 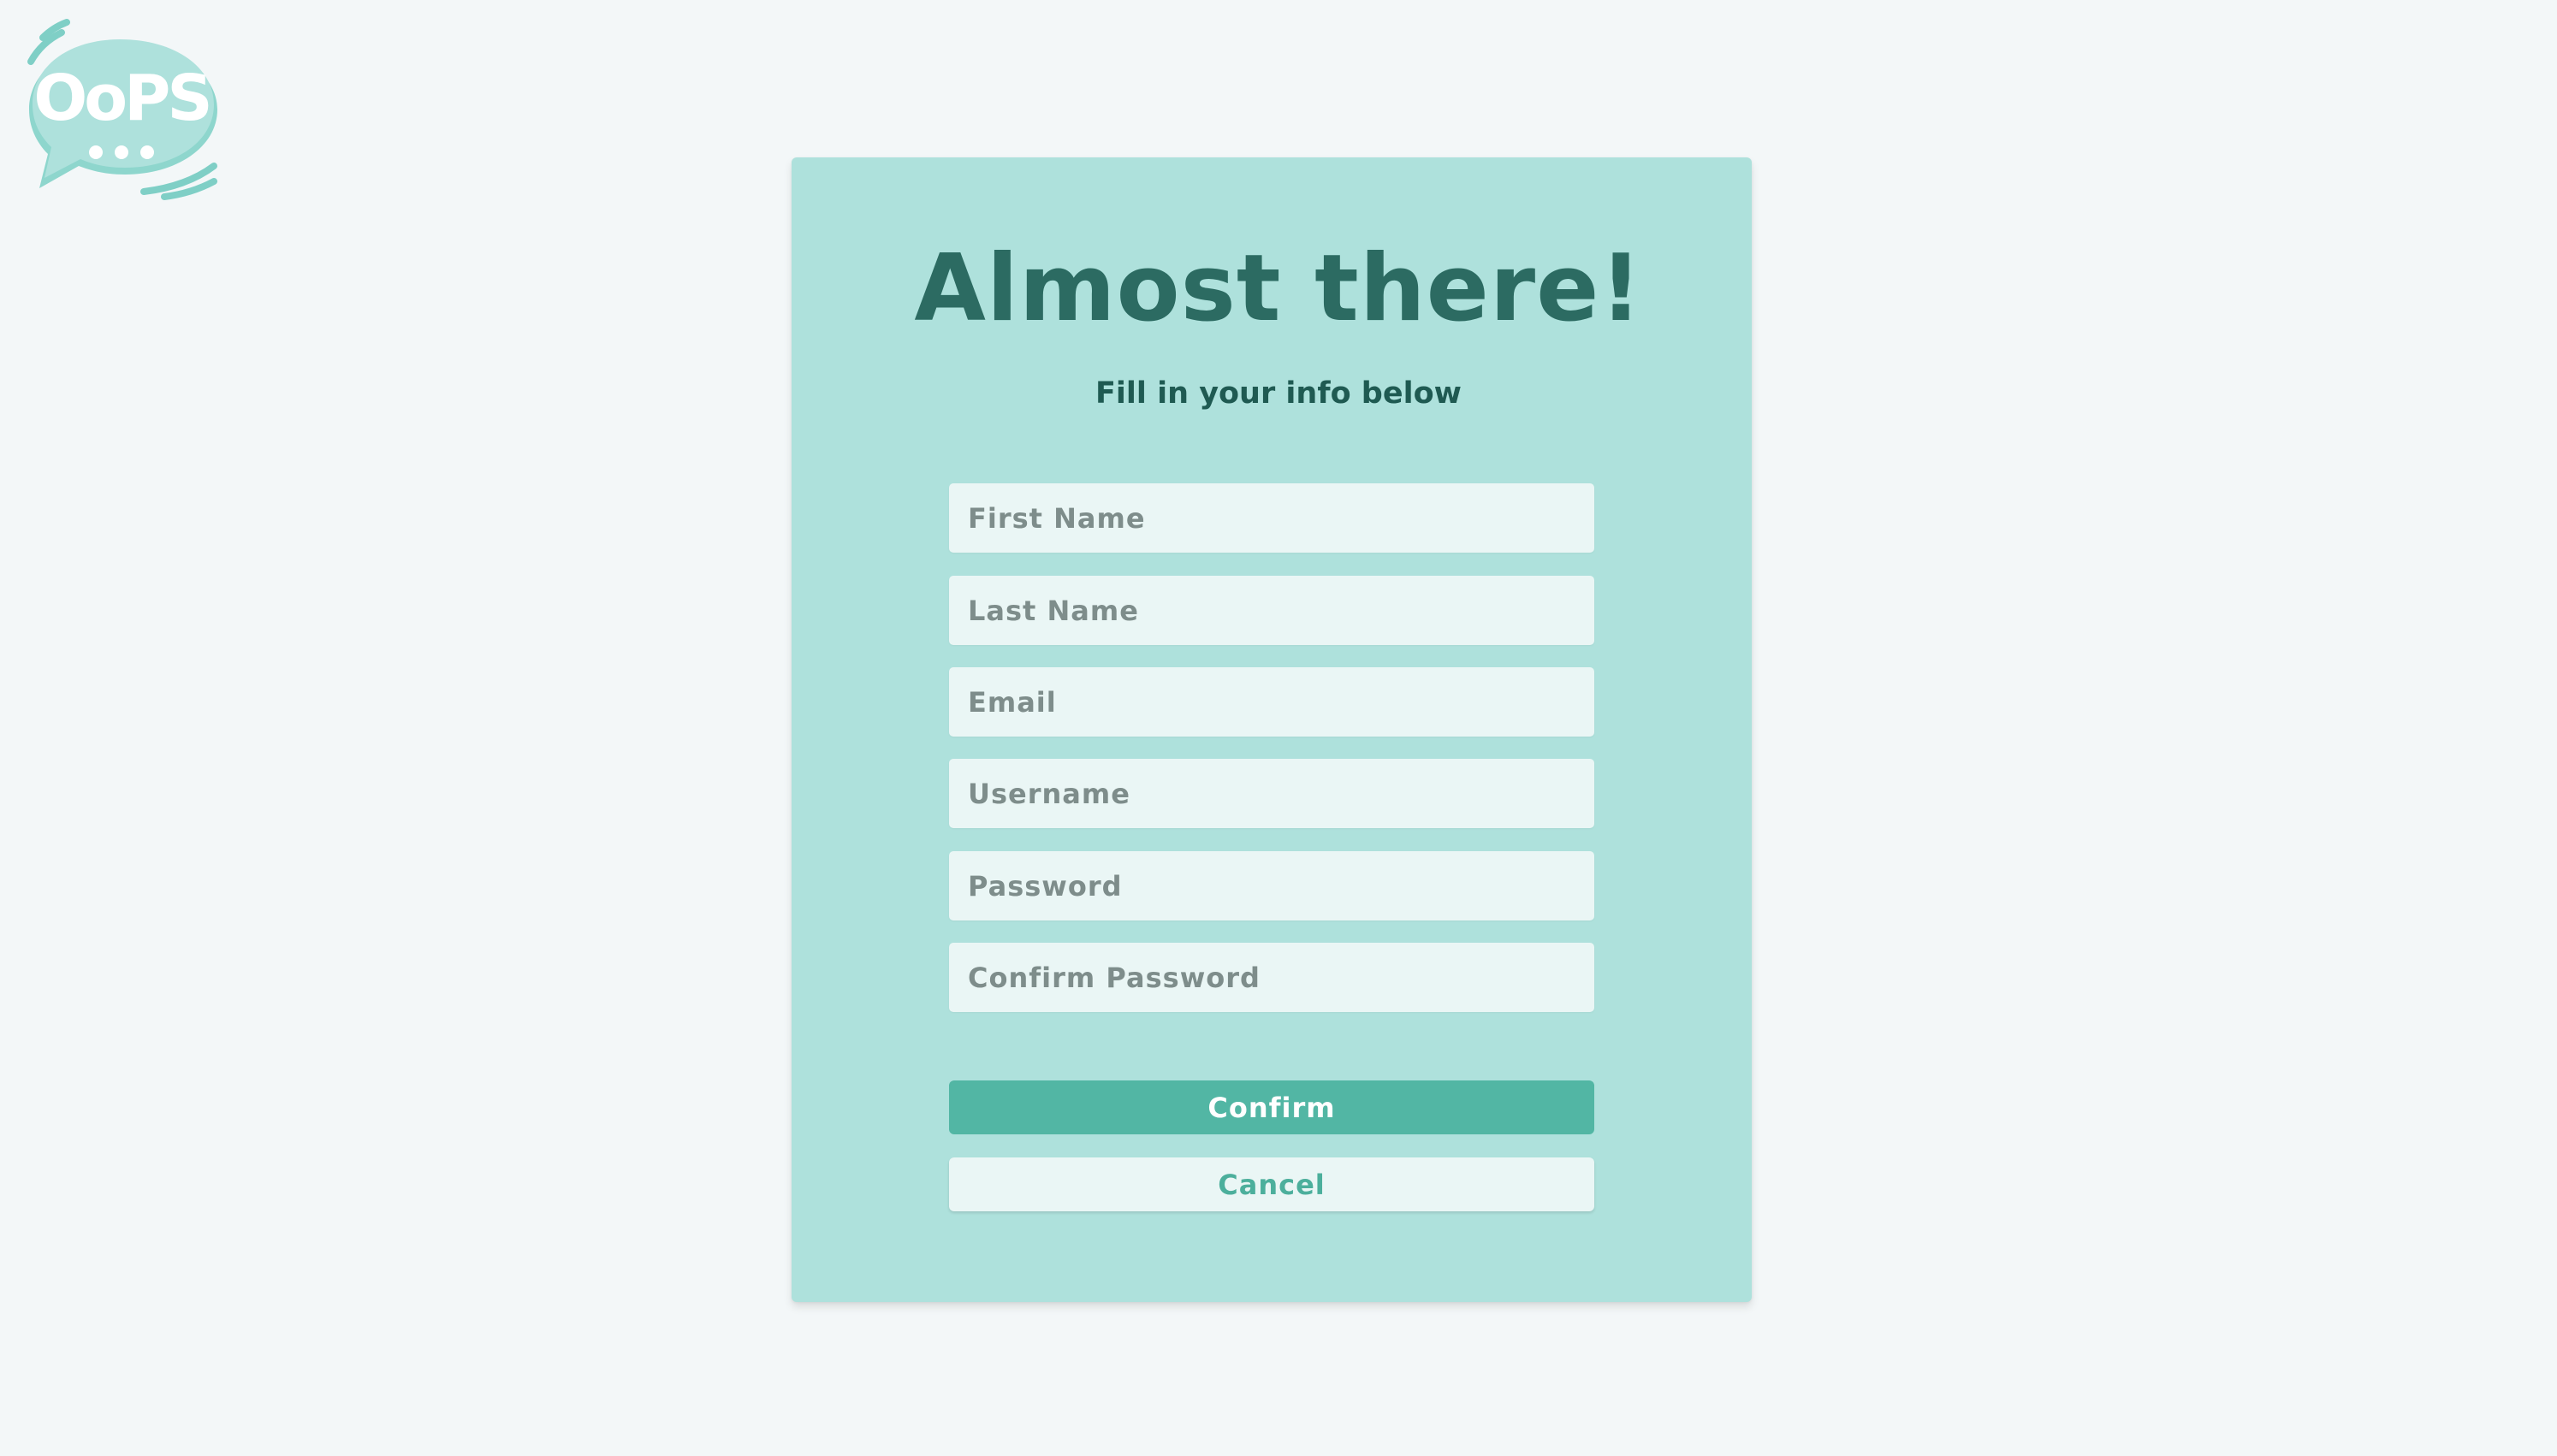 I want to click on email-input, so click(x=1271, y=702).